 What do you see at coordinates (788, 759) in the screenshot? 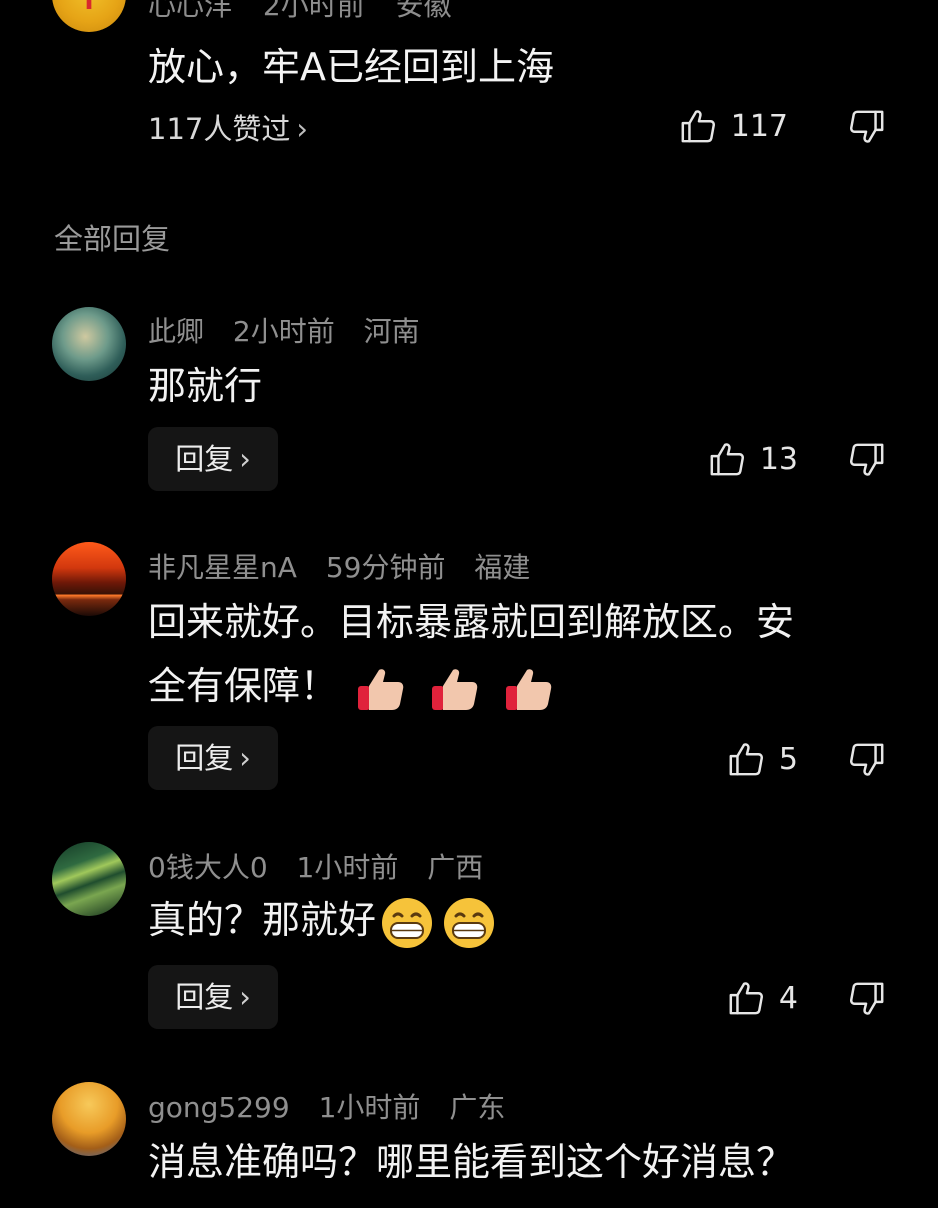
I see `like-count: 5` at bounding box center [788, 759].